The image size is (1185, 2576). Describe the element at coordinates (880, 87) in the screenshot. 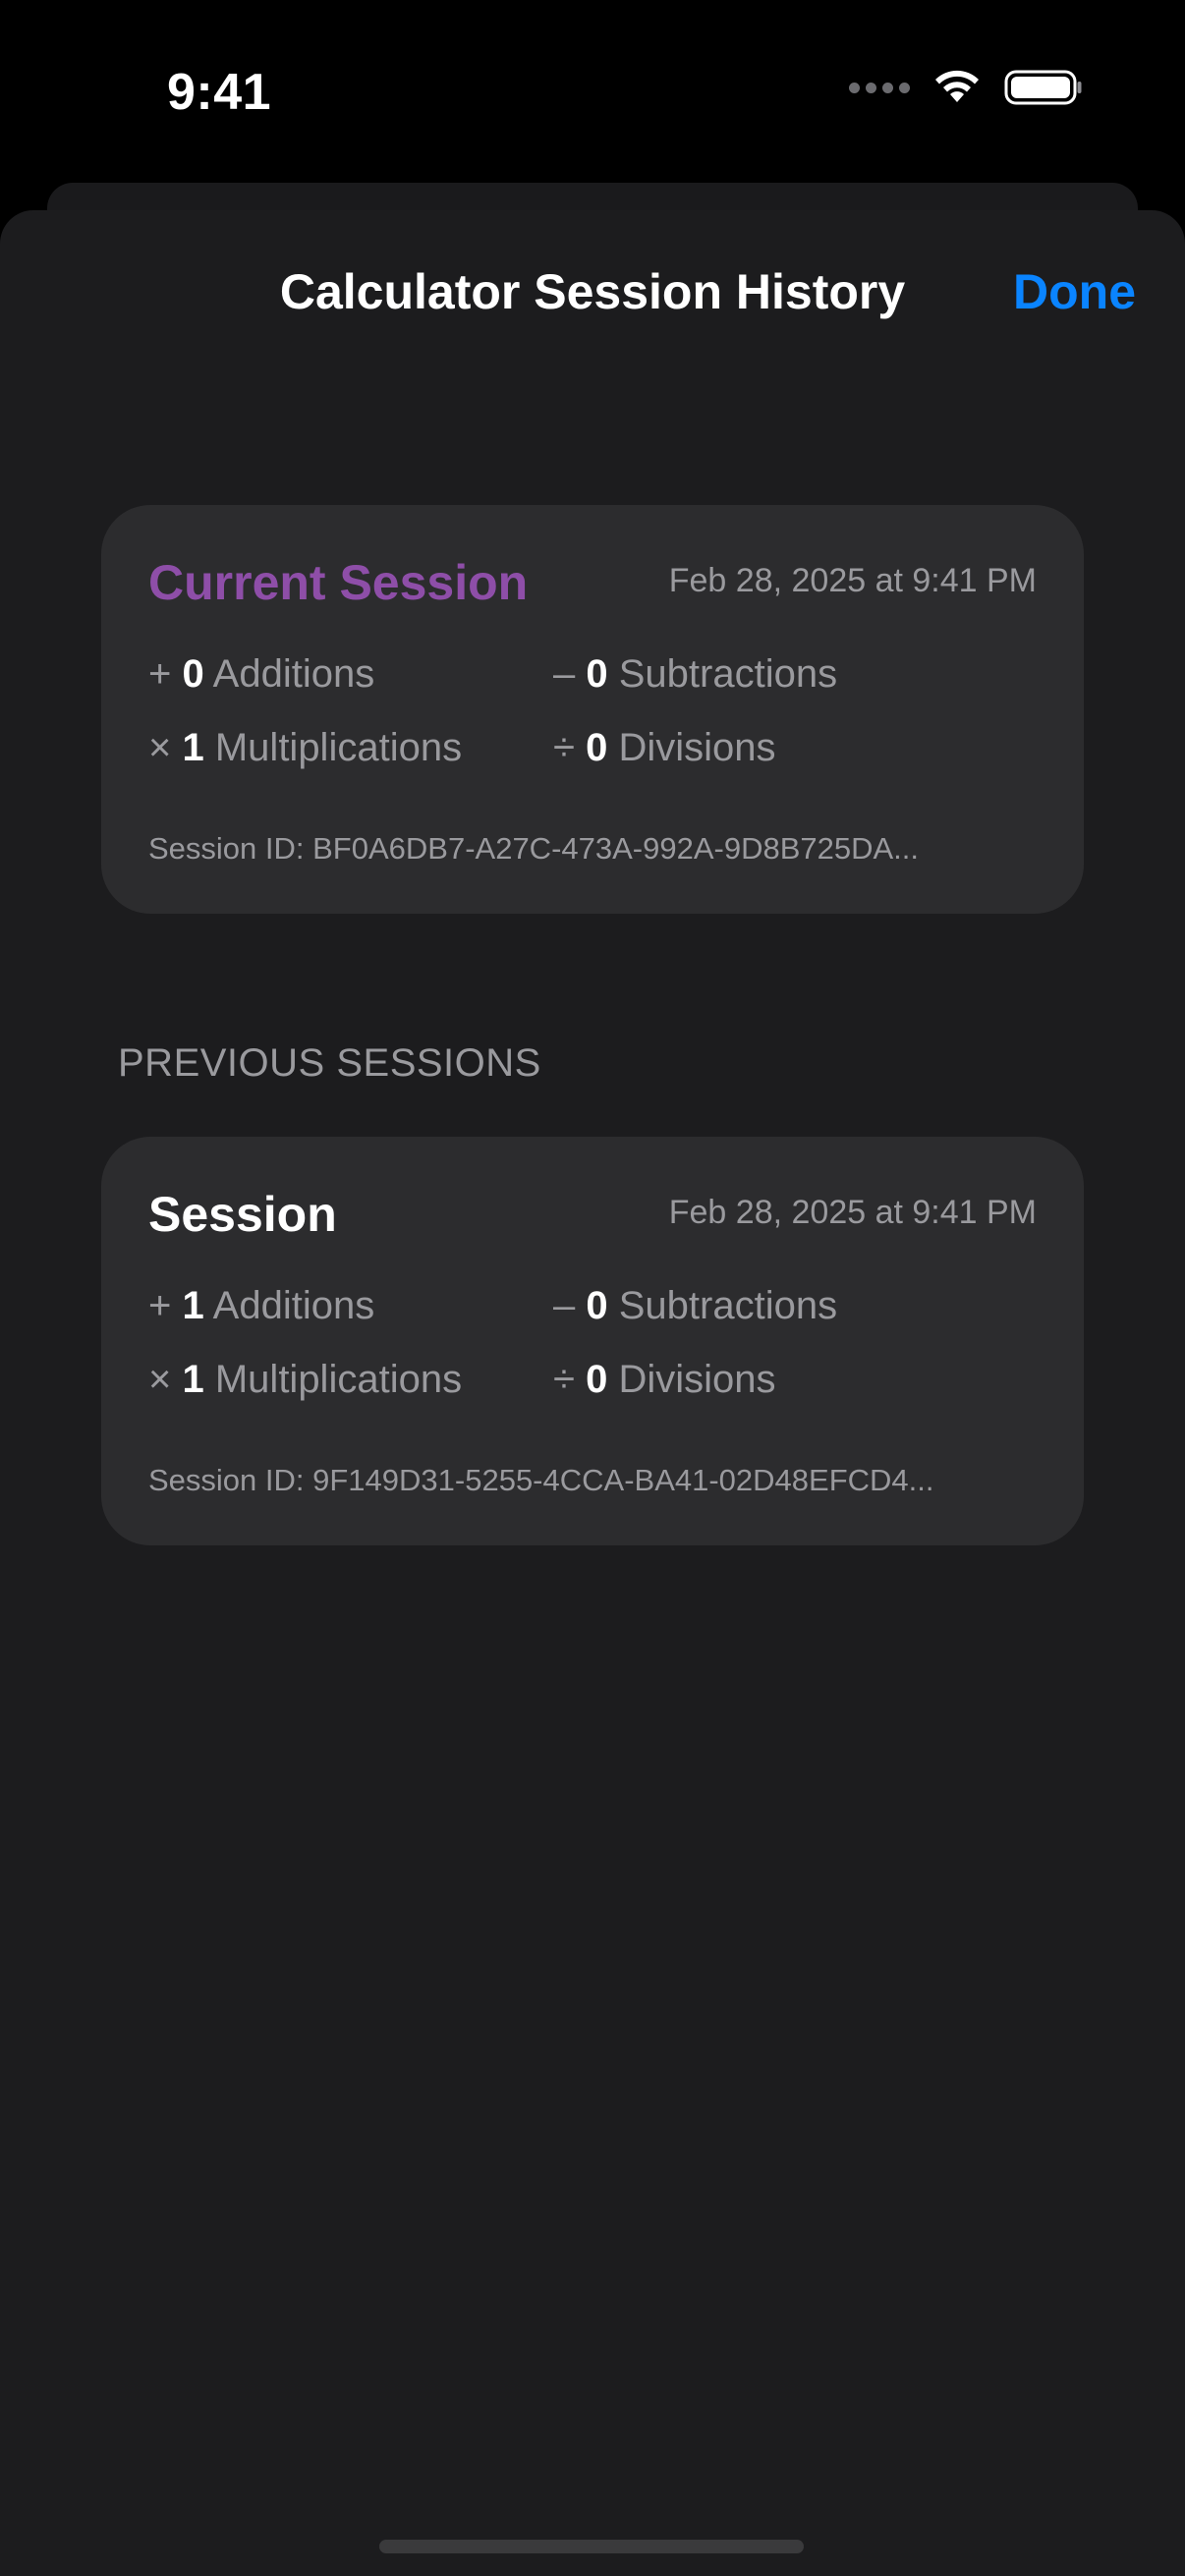

I see `cellular-signal-icon` at that location.